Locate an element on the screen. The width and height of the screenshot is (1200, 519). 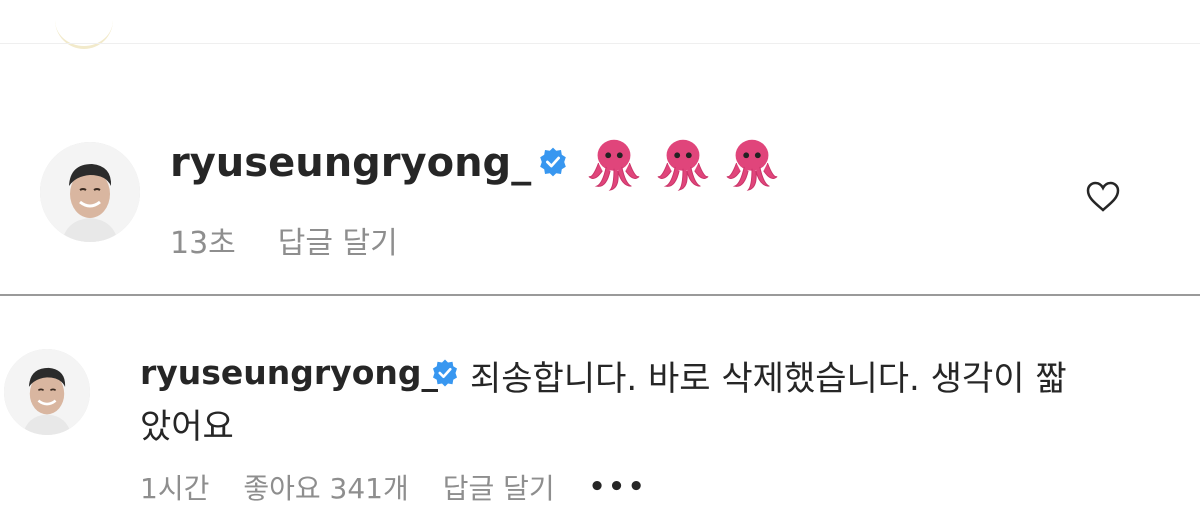
comment-time: 1시간 is located at coordinates (175, 488).